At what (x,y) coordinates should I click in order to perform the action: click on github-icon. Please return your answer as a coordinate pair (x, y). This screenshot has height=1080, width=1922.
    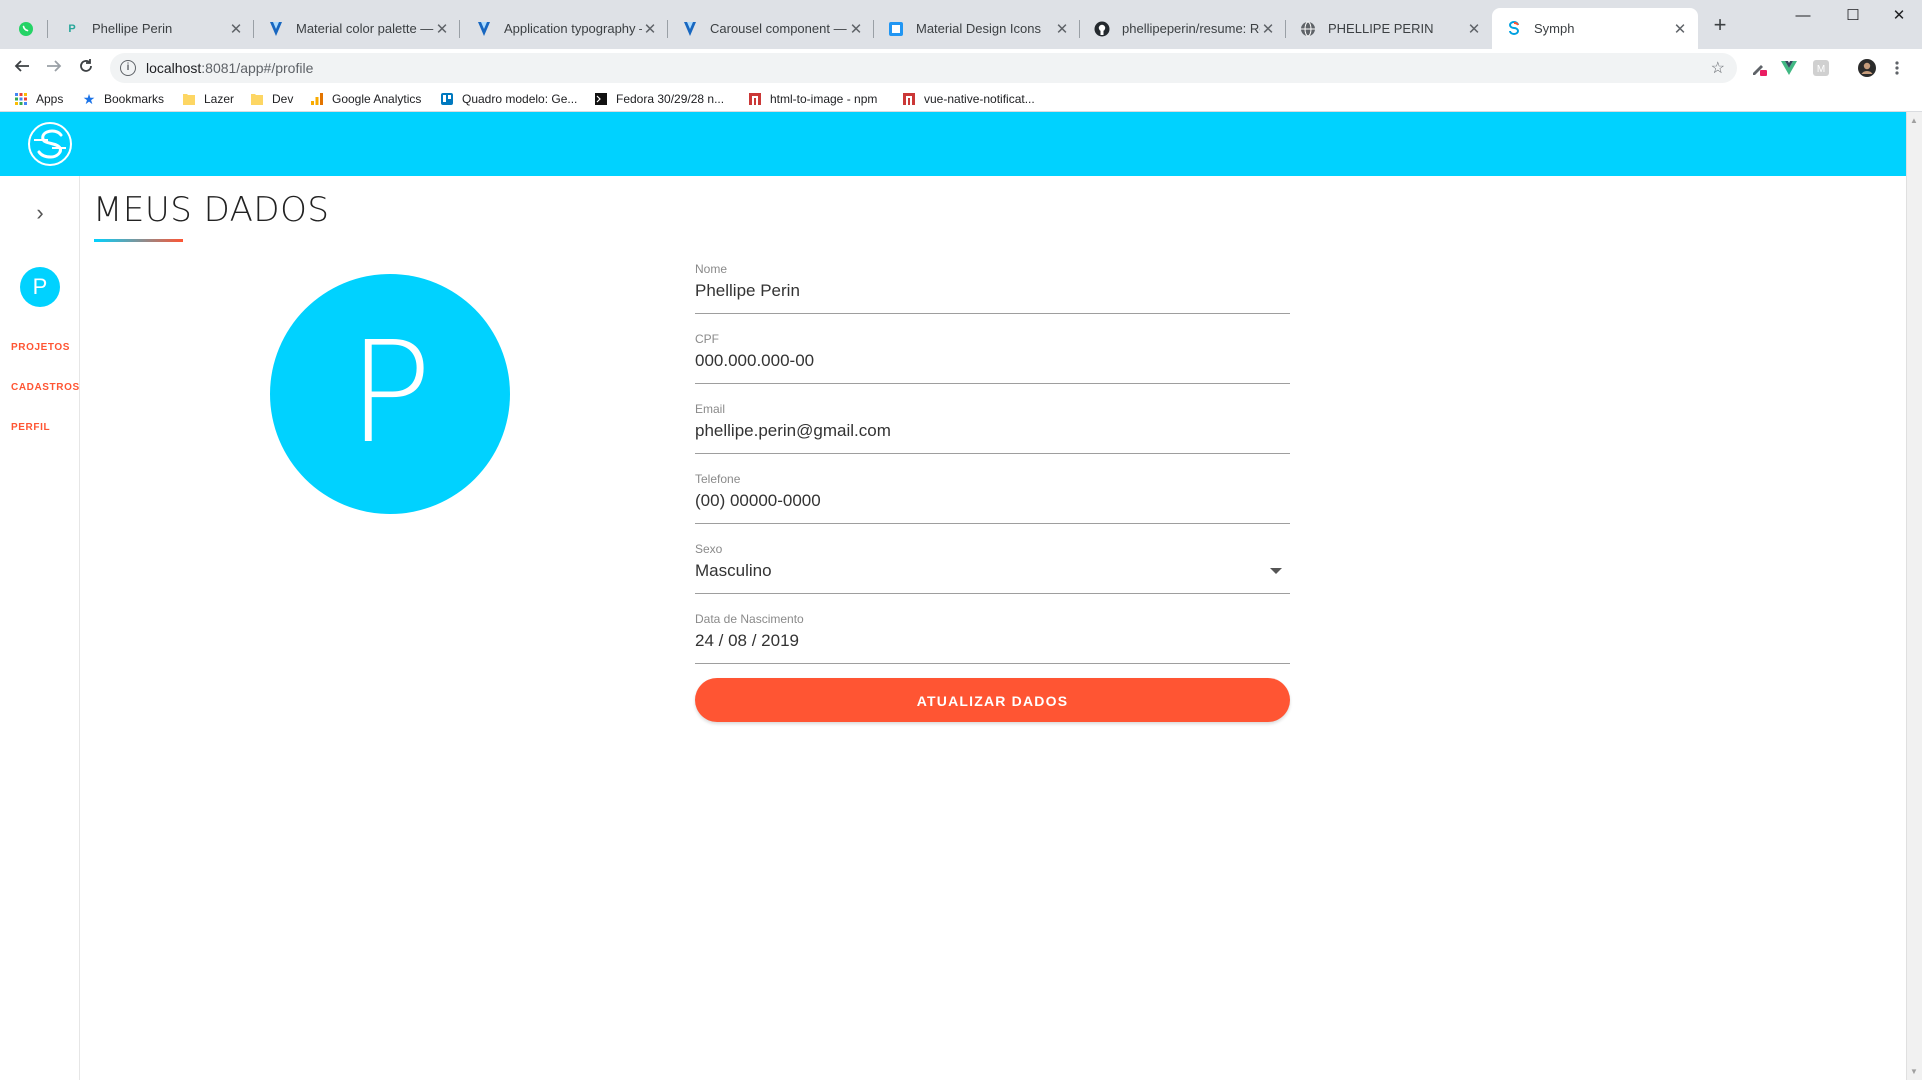
    Looking at the image, I should click on (1102, 29).